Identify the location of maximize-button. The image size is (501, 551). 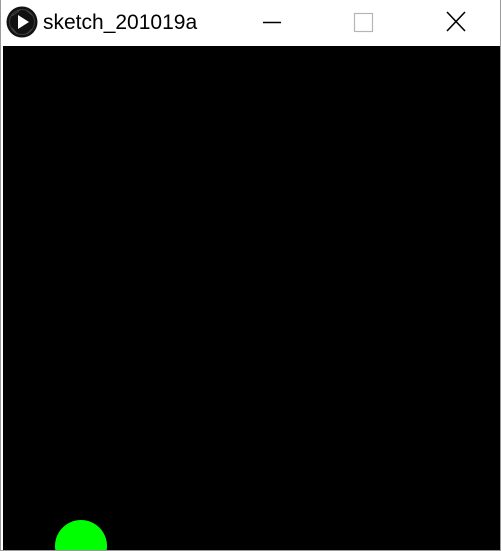
(362, 22).